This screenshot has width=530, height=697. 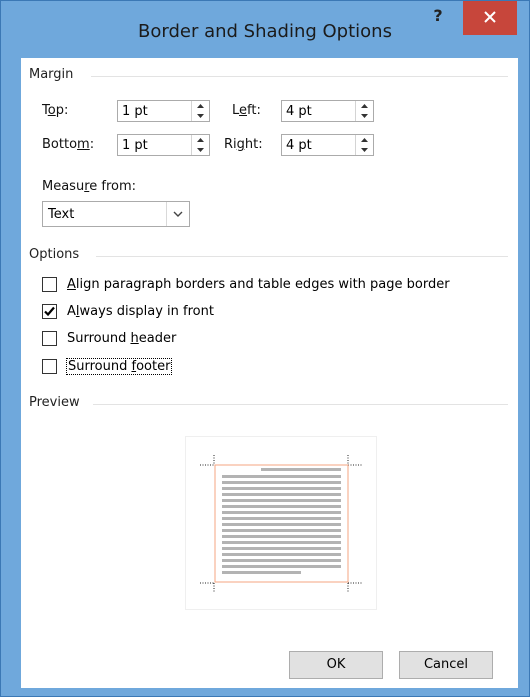 What do you see at coordinates (163, 145) in the screenshot?
I see `bottom-margin-spinner: 1 pt` at bounding box center [163, 145].